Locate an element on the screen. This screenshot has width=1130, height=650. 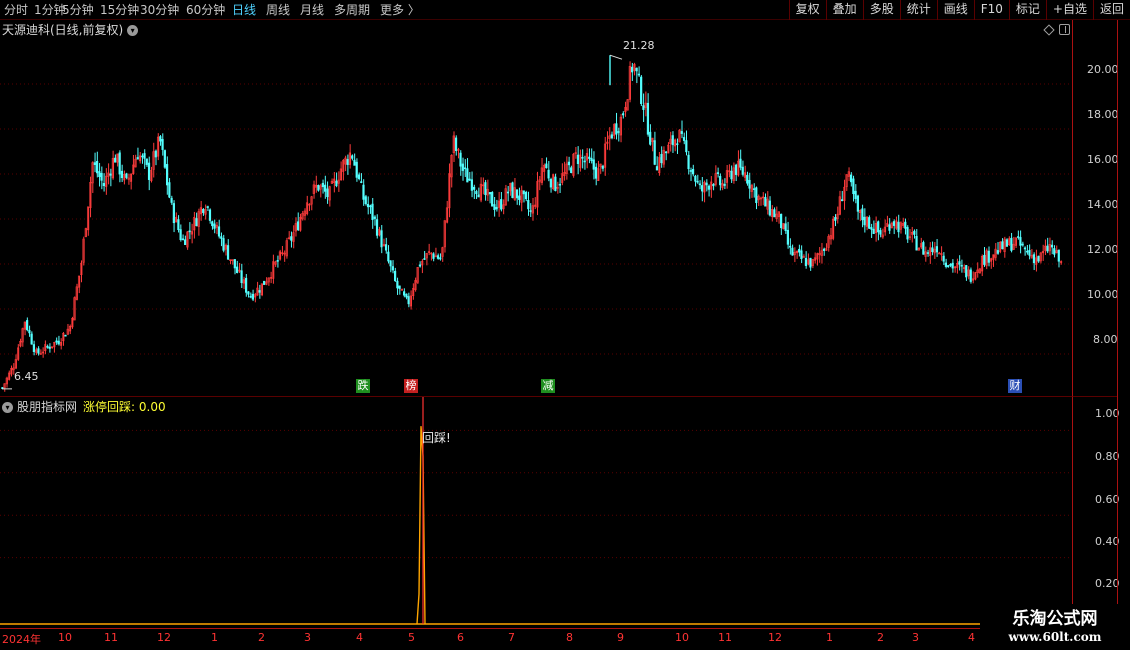
overlay-button: 叠加 is located at coordinates (844, 10).